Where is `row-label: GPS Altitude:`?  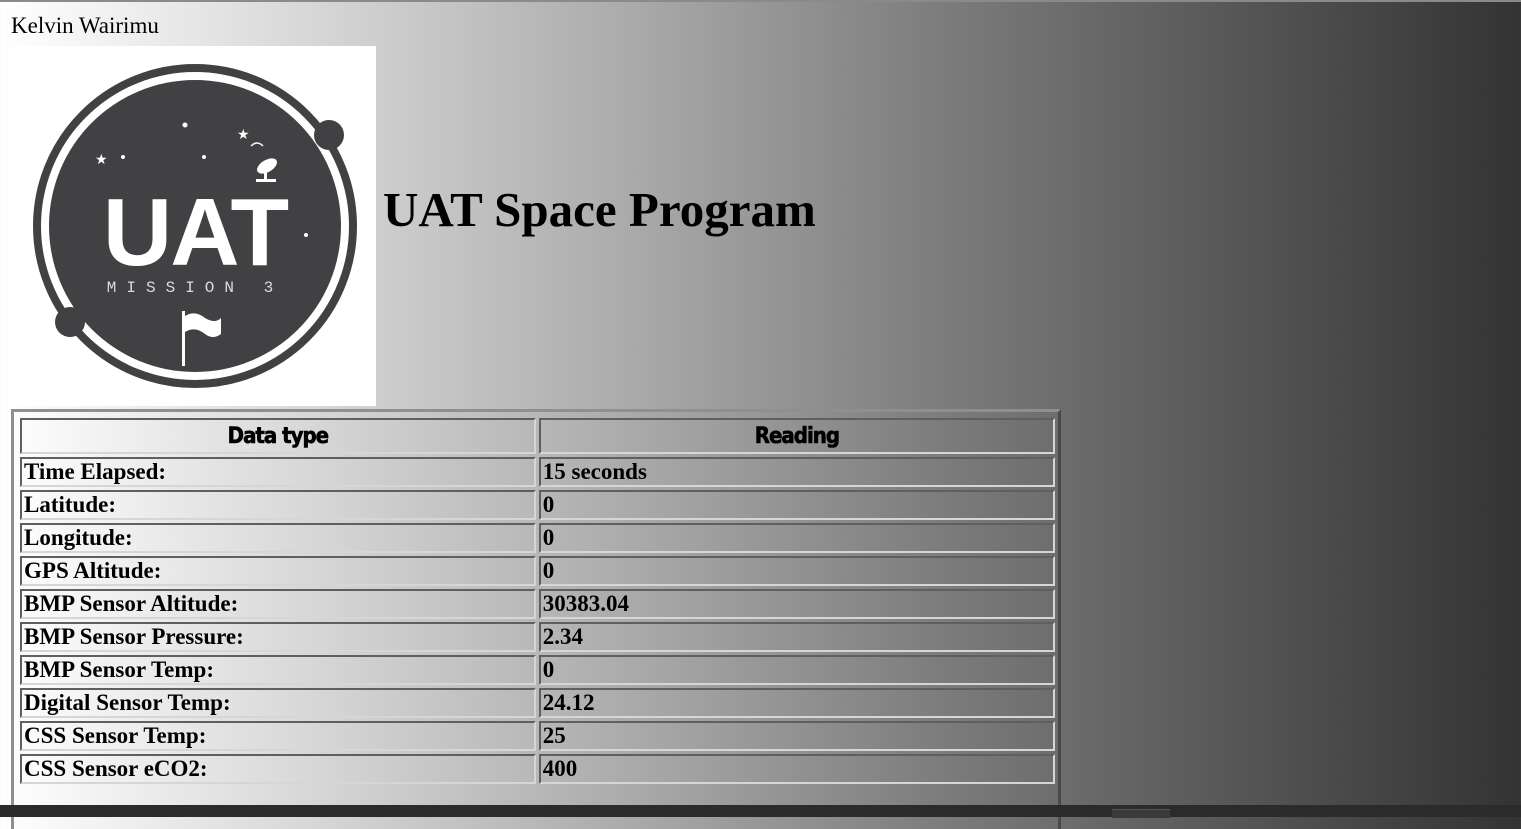
row-label: GPS Altitude: is located at coordinates (278, 571).